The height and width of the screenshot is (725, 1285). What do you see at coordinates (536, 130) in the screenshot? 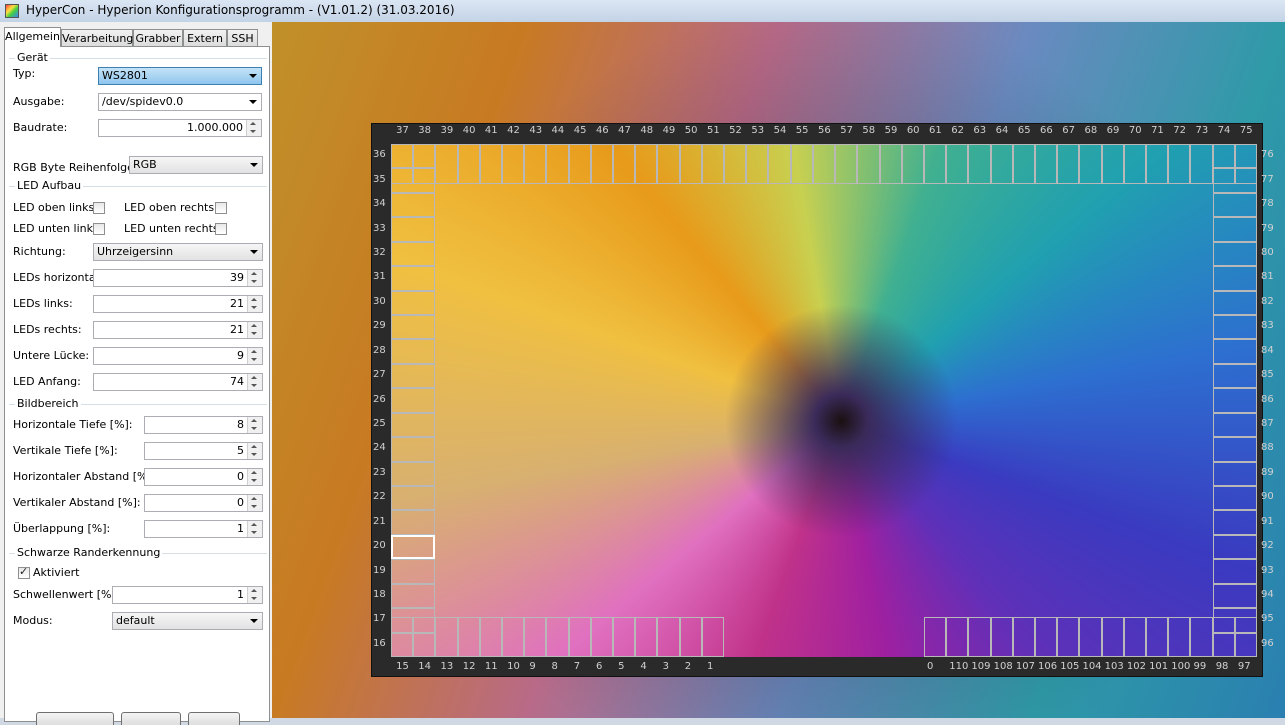
I see `led-number-top: 43` at bounding box center [536, 130].